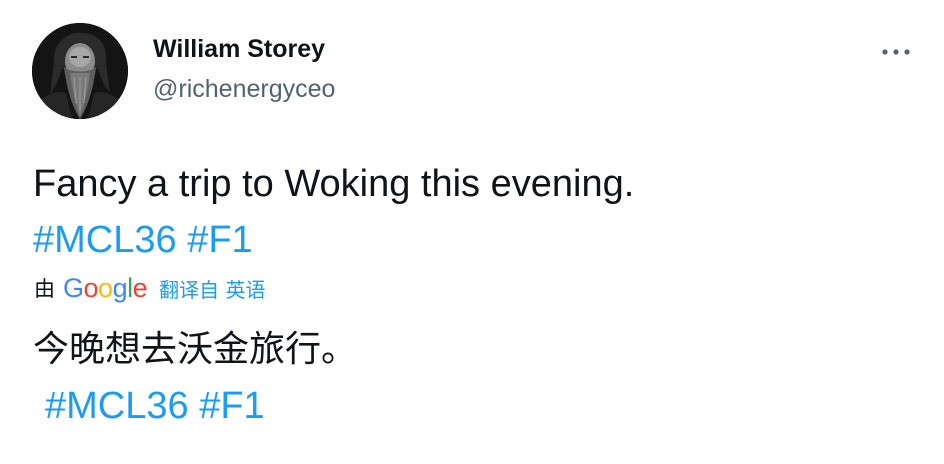  Describe the element at coordinates (150, 288) in the screenshot. I see `translation-attribution: 由 Google 翻译自 英语` at that location.